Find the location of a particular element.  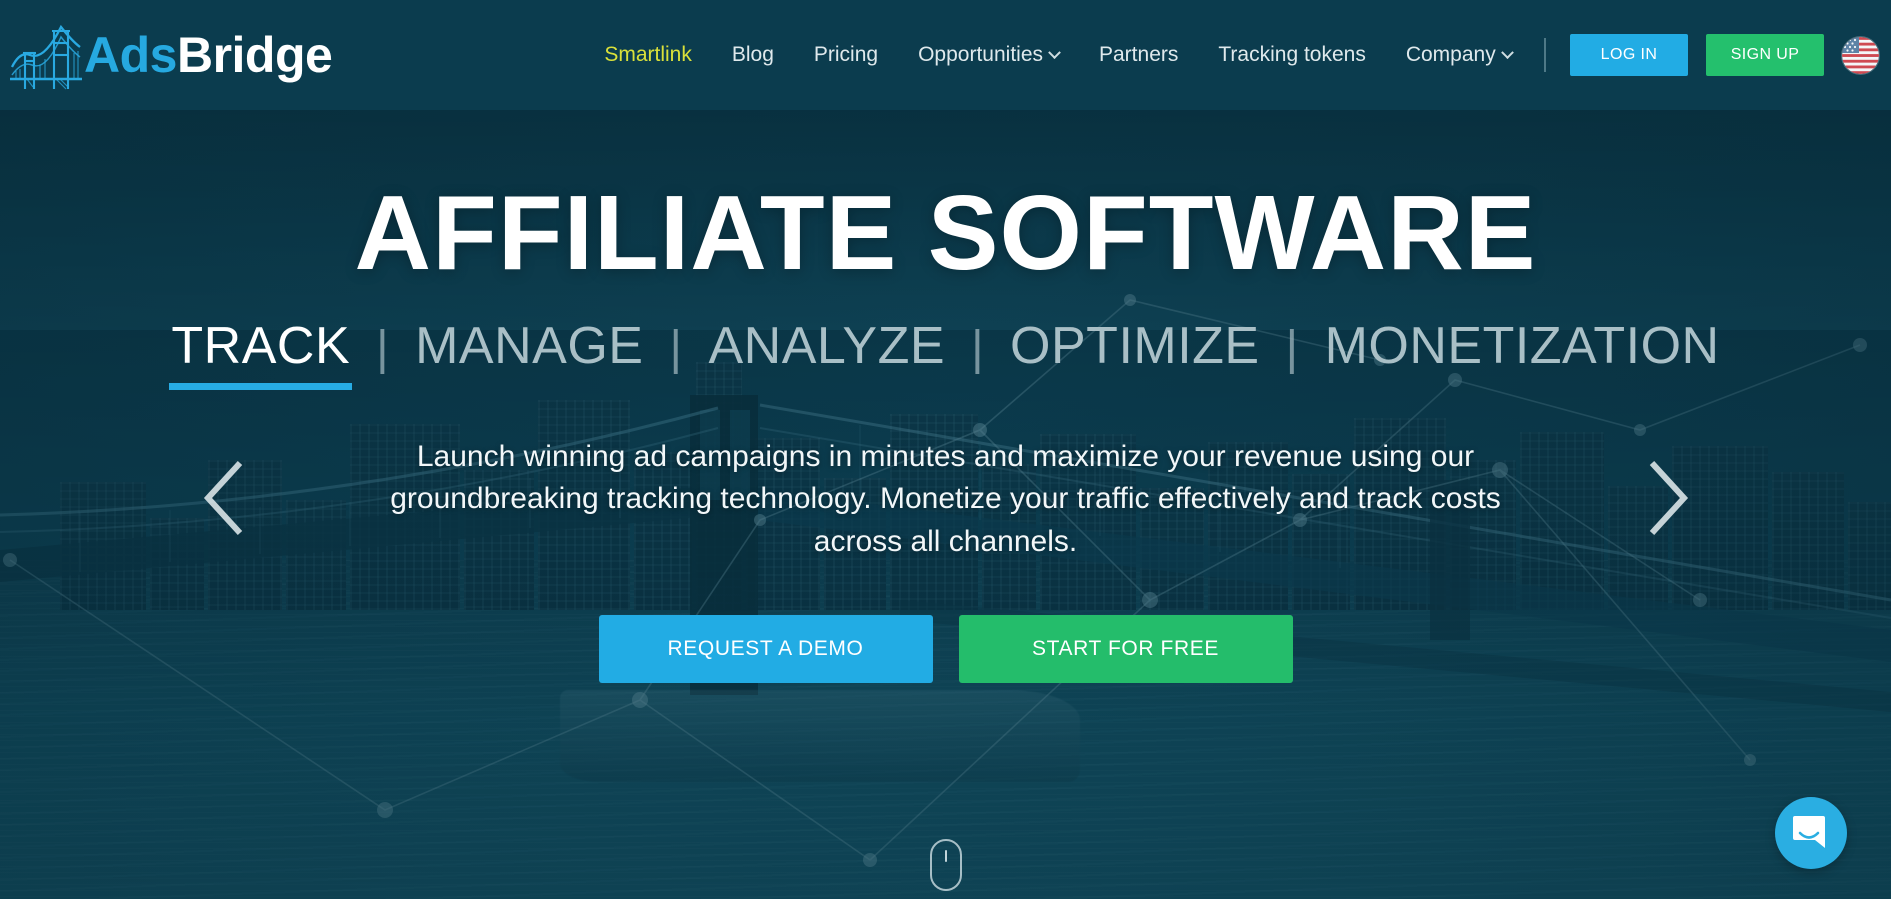

nav-label: Pricing is located at coordinates (846, 54).